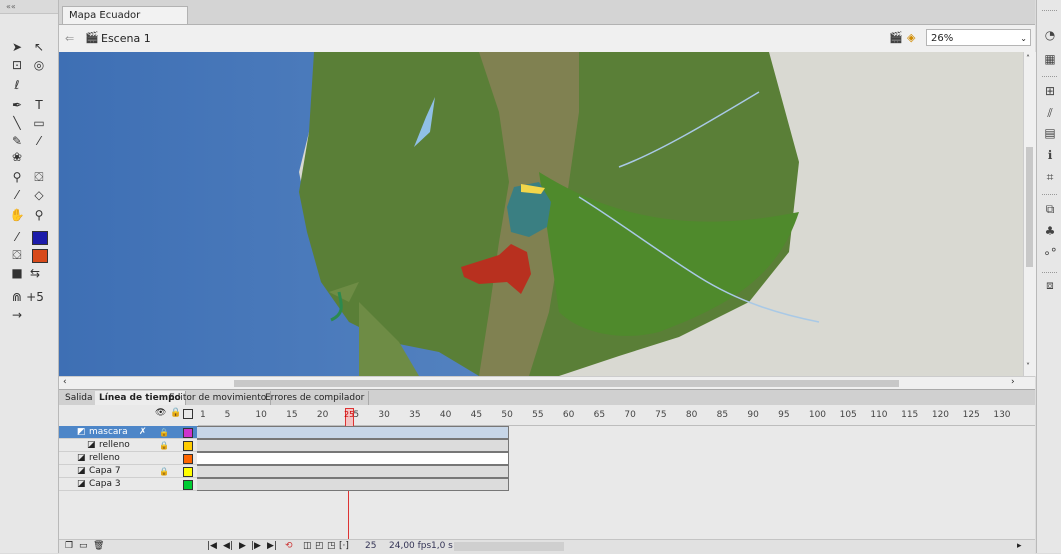  What do you see at coordinates (188, 414) in the screenshot?
I see `outline-icon` at bounding box center [188, 414].